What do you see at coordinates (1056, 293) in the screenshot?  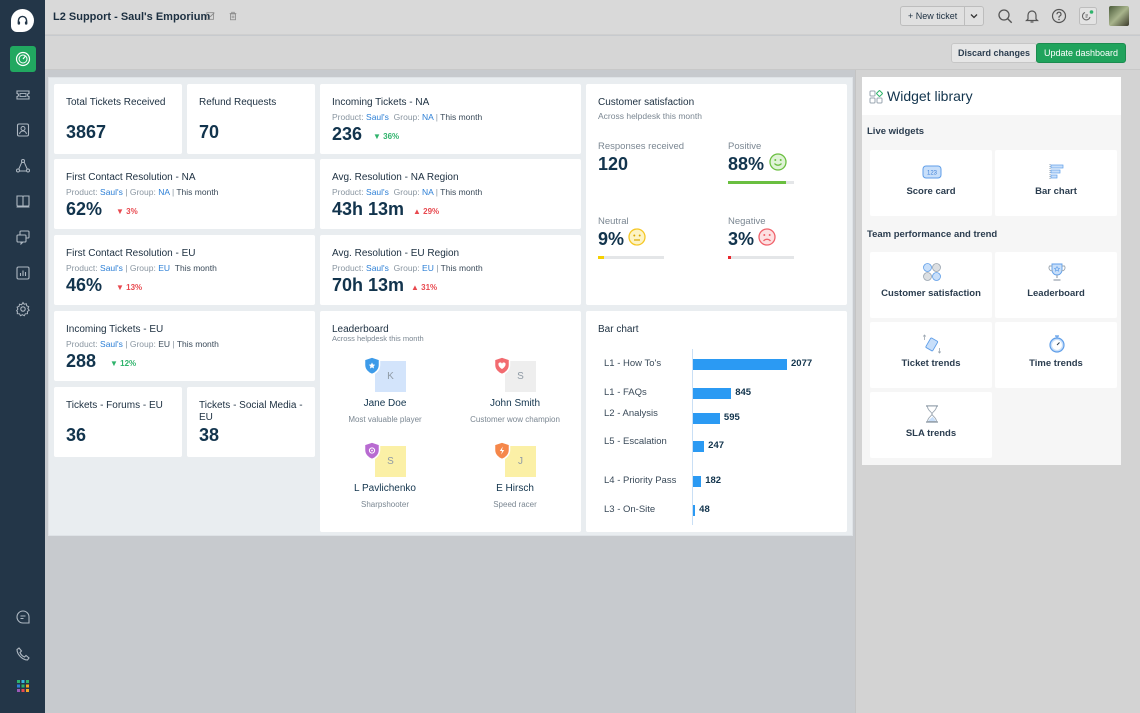 I see `tile-label: Leaderboard` at bounding box center [1056, 293].